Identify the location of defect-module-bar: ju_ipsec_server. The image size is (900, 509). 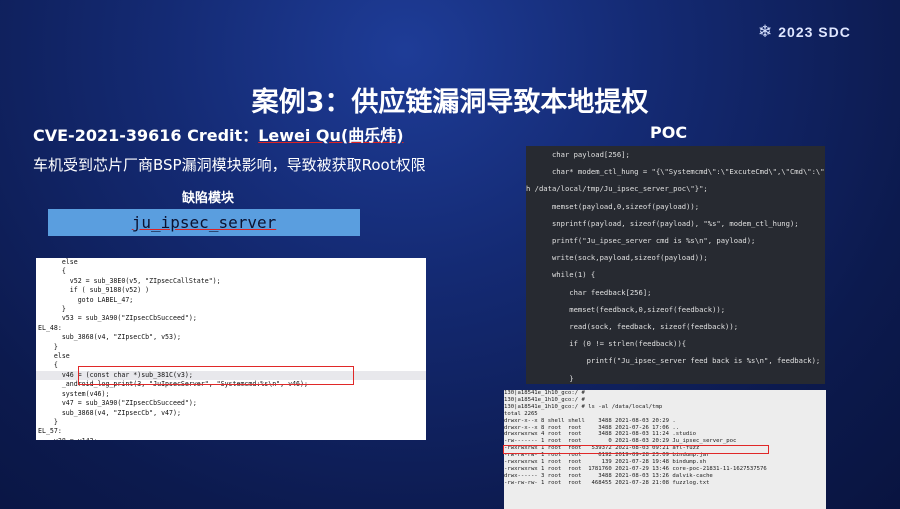
(204, 222).